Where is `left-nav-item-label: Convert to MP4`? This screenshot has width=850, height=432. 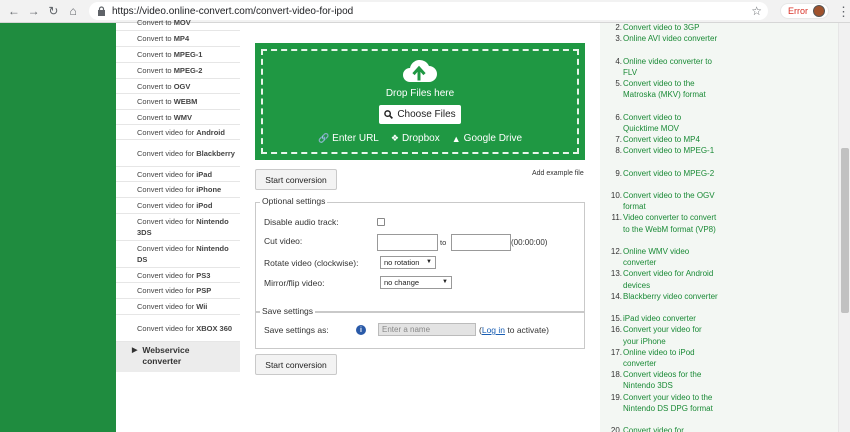 left-nav-item-label: Convert to MP4 is located at coordinates (187, 38).